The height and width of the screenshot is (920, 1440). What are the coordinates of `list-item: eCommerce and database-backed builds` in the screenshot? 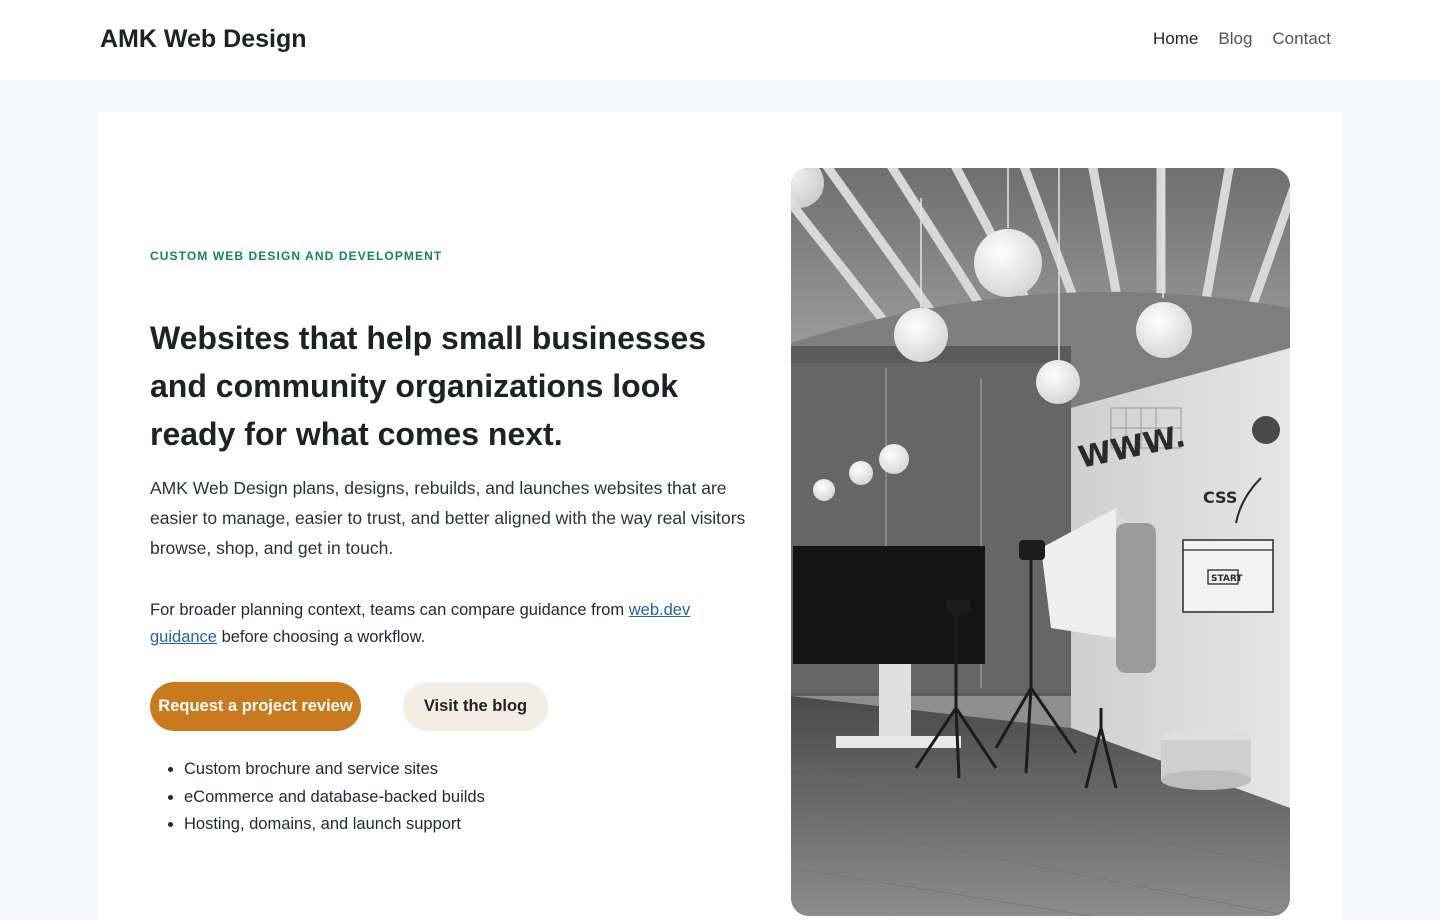 It's located at (434, 798).